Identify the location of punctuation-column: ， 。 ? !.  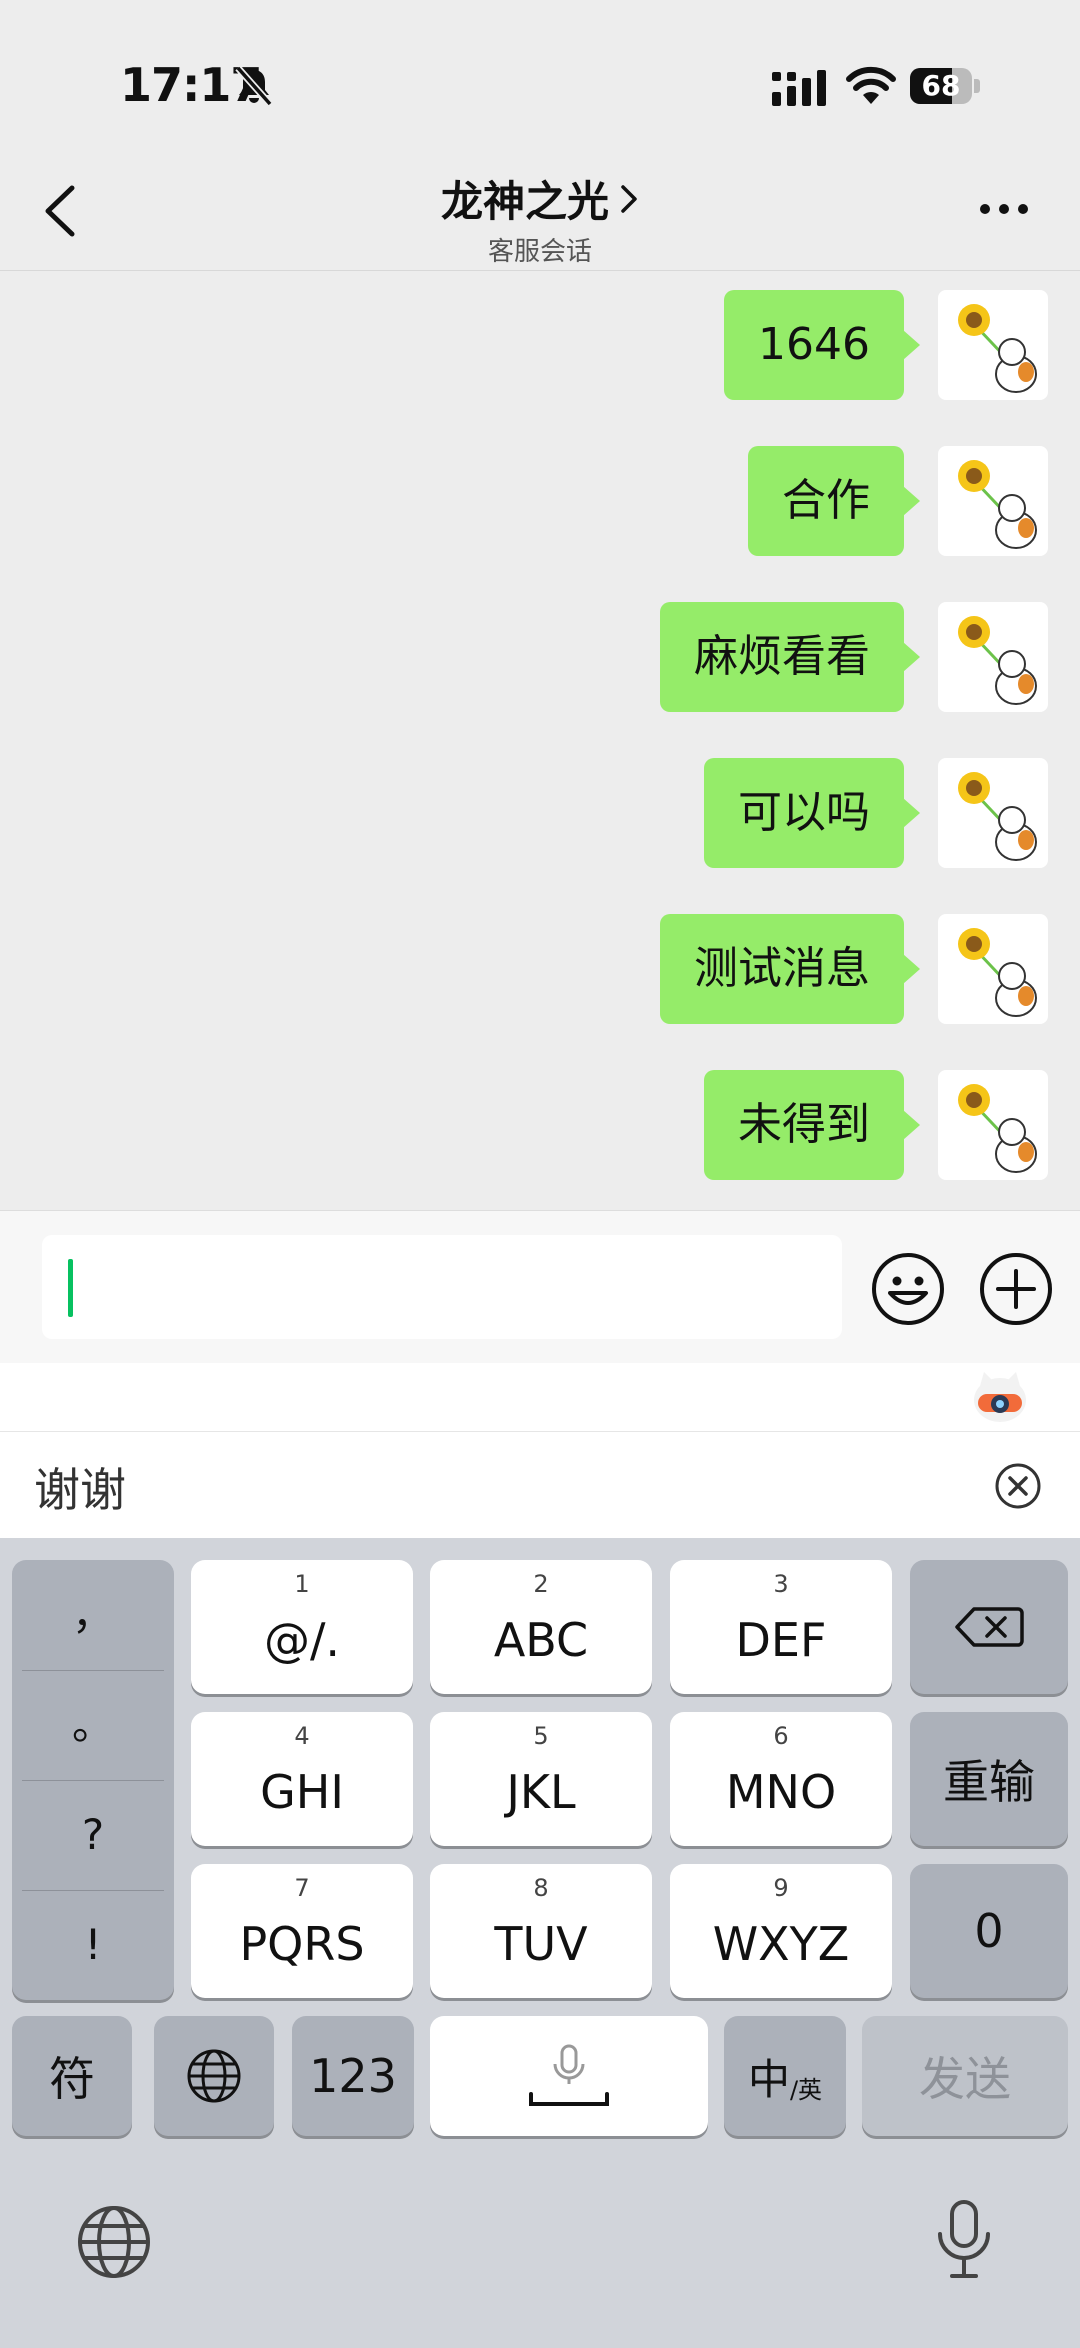
(93, 1780).